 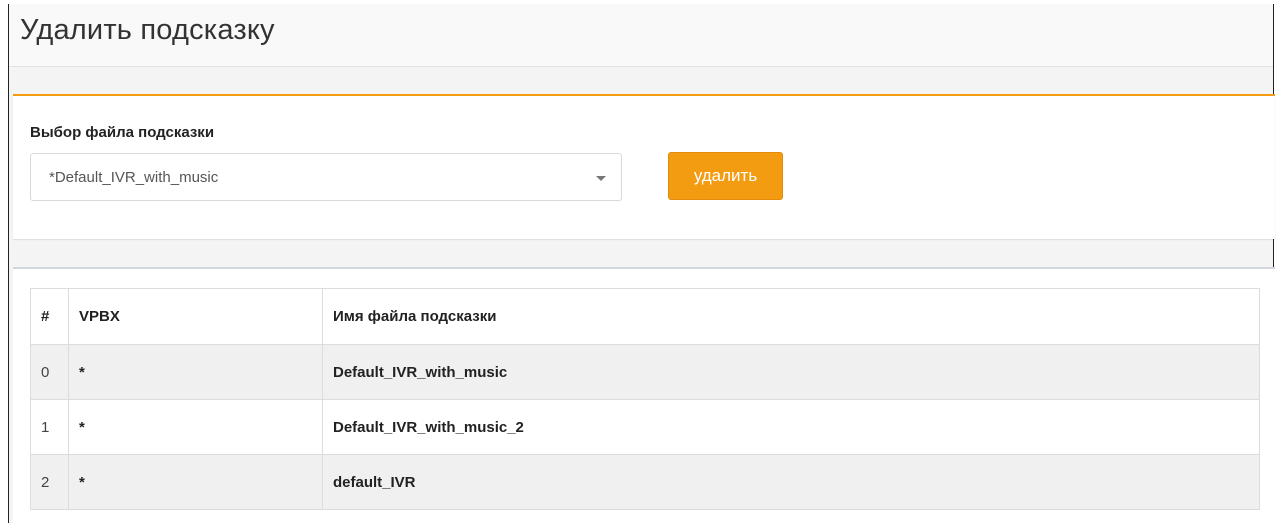 I want to click on content-header: Удалить подсказку, so click(x=641, y=35).